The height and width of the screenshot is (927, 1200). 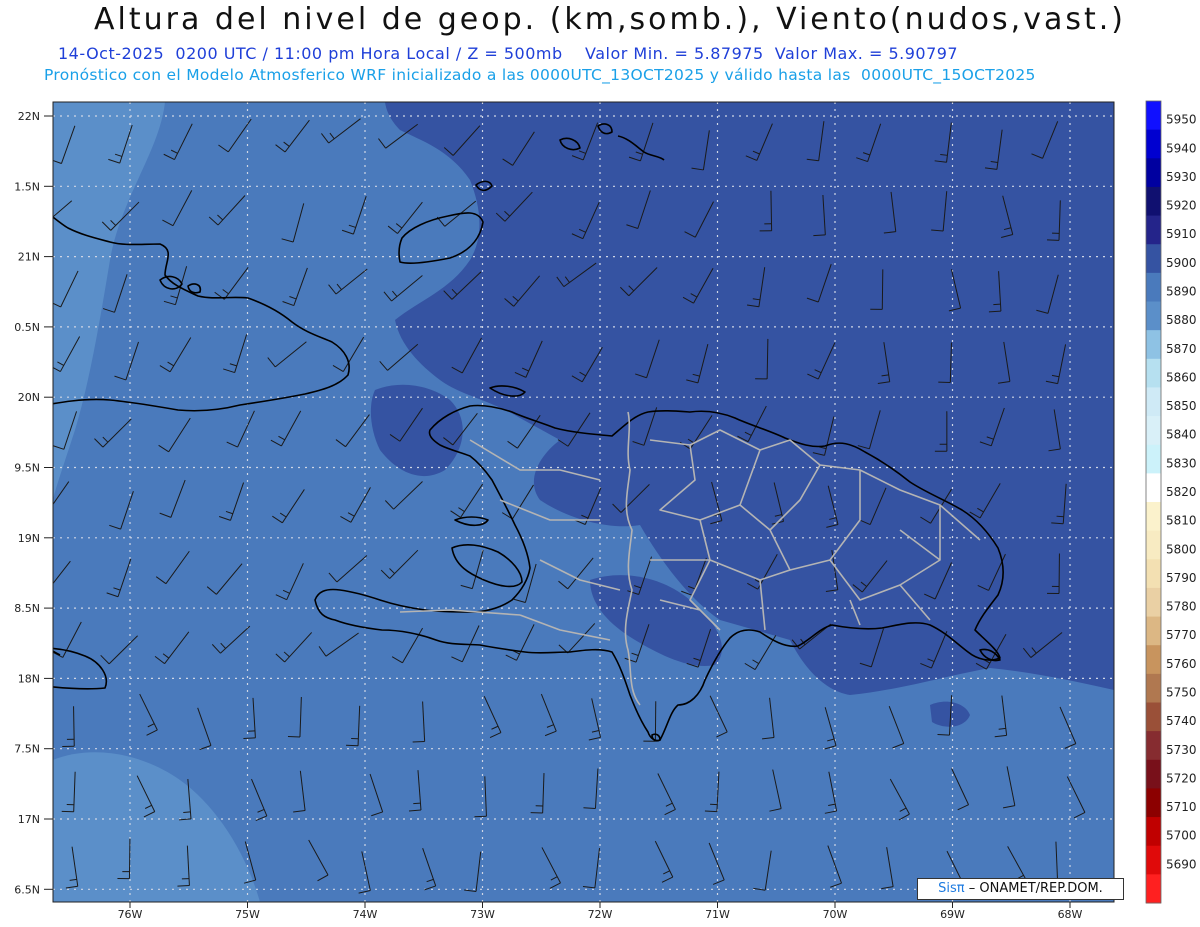 I want to click on colorbar-label: 5820, so click(x=1181, y=492).